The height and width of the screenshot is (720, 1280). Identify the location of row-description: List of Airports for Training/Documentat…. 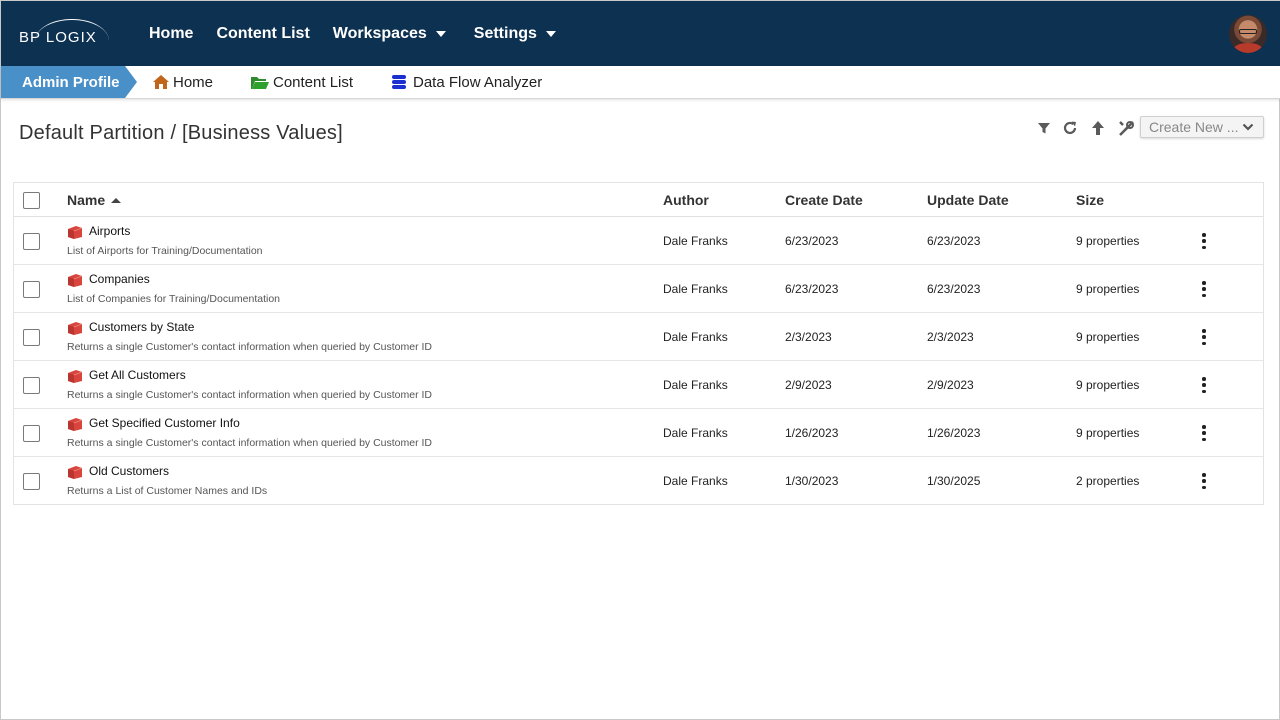
(165, 251).